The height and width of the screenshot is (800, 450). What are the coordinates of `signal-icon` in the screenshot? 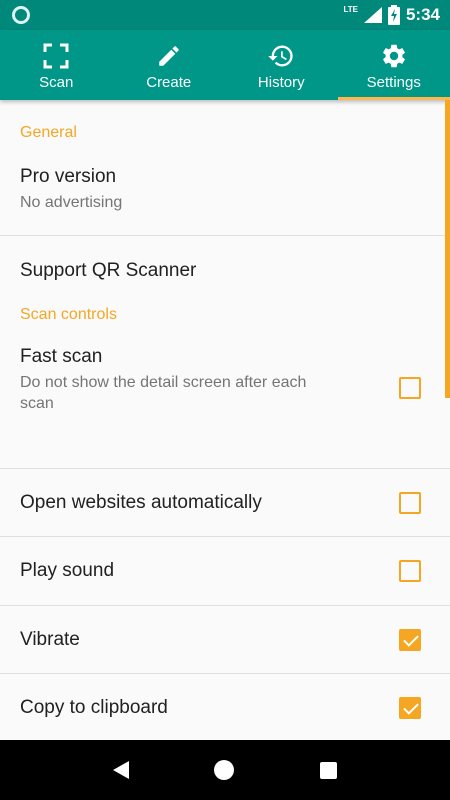 It's located at (372, 15).